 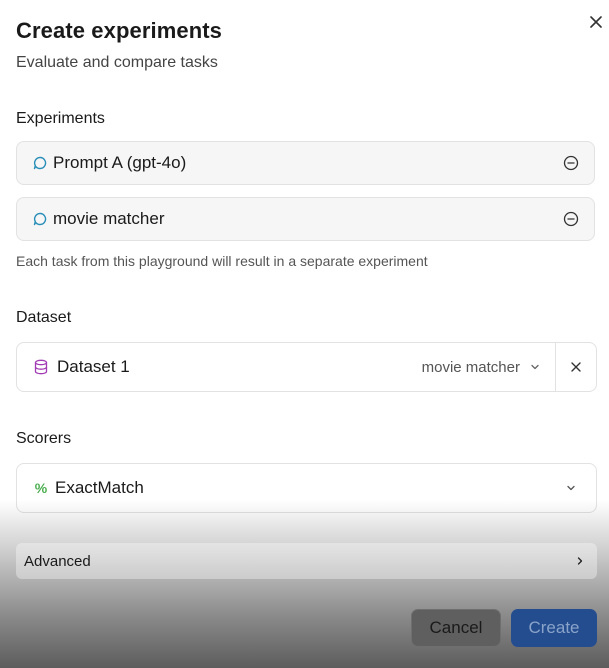 What do you see at coordinates (93, 366) in the screenshot?
I see `dataset-name: Dataset 1` at bounding box center [93, 366].